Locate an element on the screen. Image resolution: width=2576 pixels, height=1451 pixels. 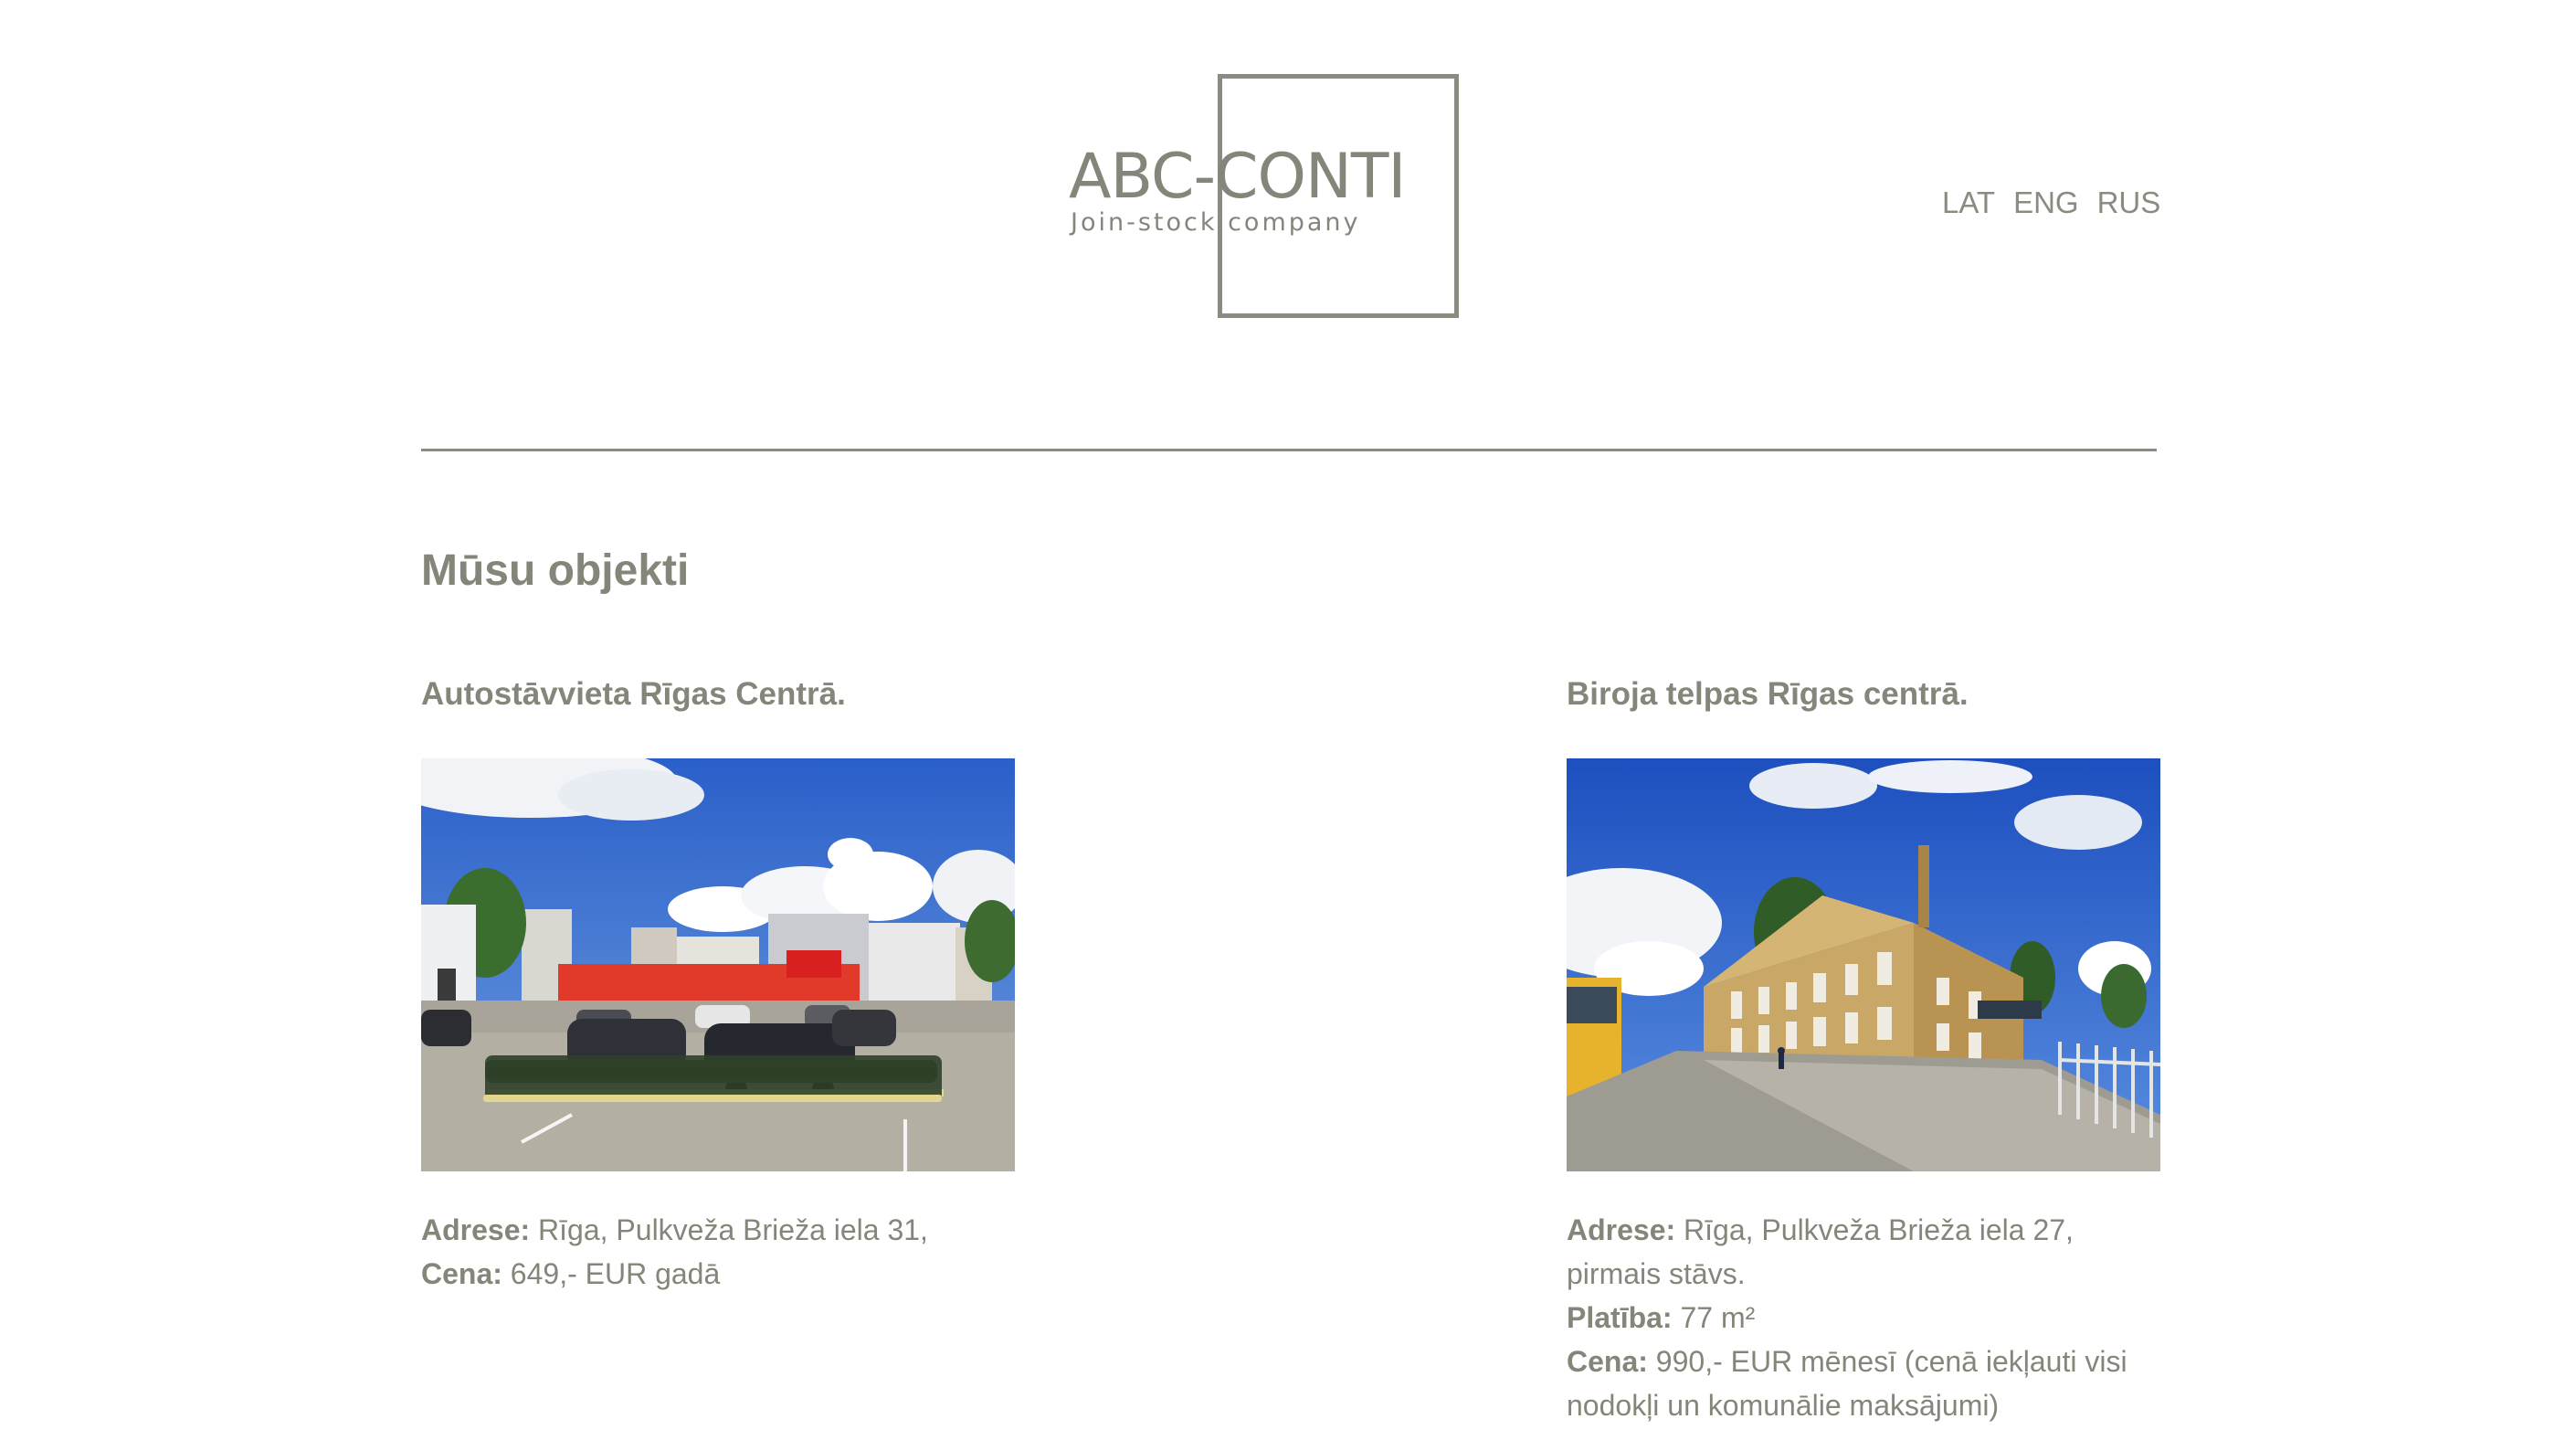
address-line: Adrese: Rīga, Pulkveža Brieža iela 31, is located at coordinates (704, 1230).